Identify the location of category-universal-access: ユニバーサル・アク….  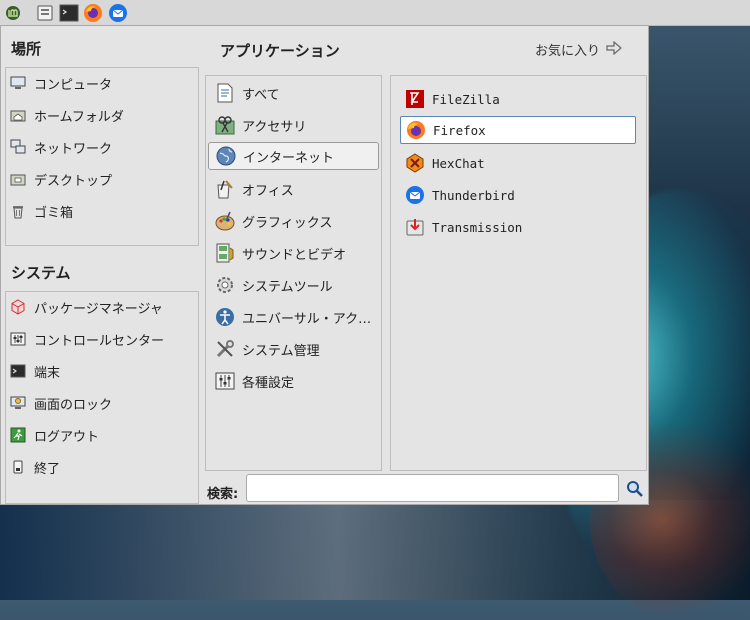
(293, 317).